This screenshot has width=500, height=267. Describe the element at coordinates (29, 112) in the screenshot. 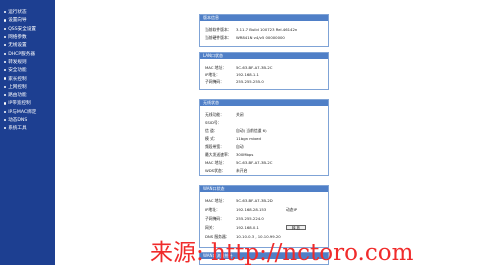

I see `menu-item-ip-mac: IP与MAC绑定` at that location.